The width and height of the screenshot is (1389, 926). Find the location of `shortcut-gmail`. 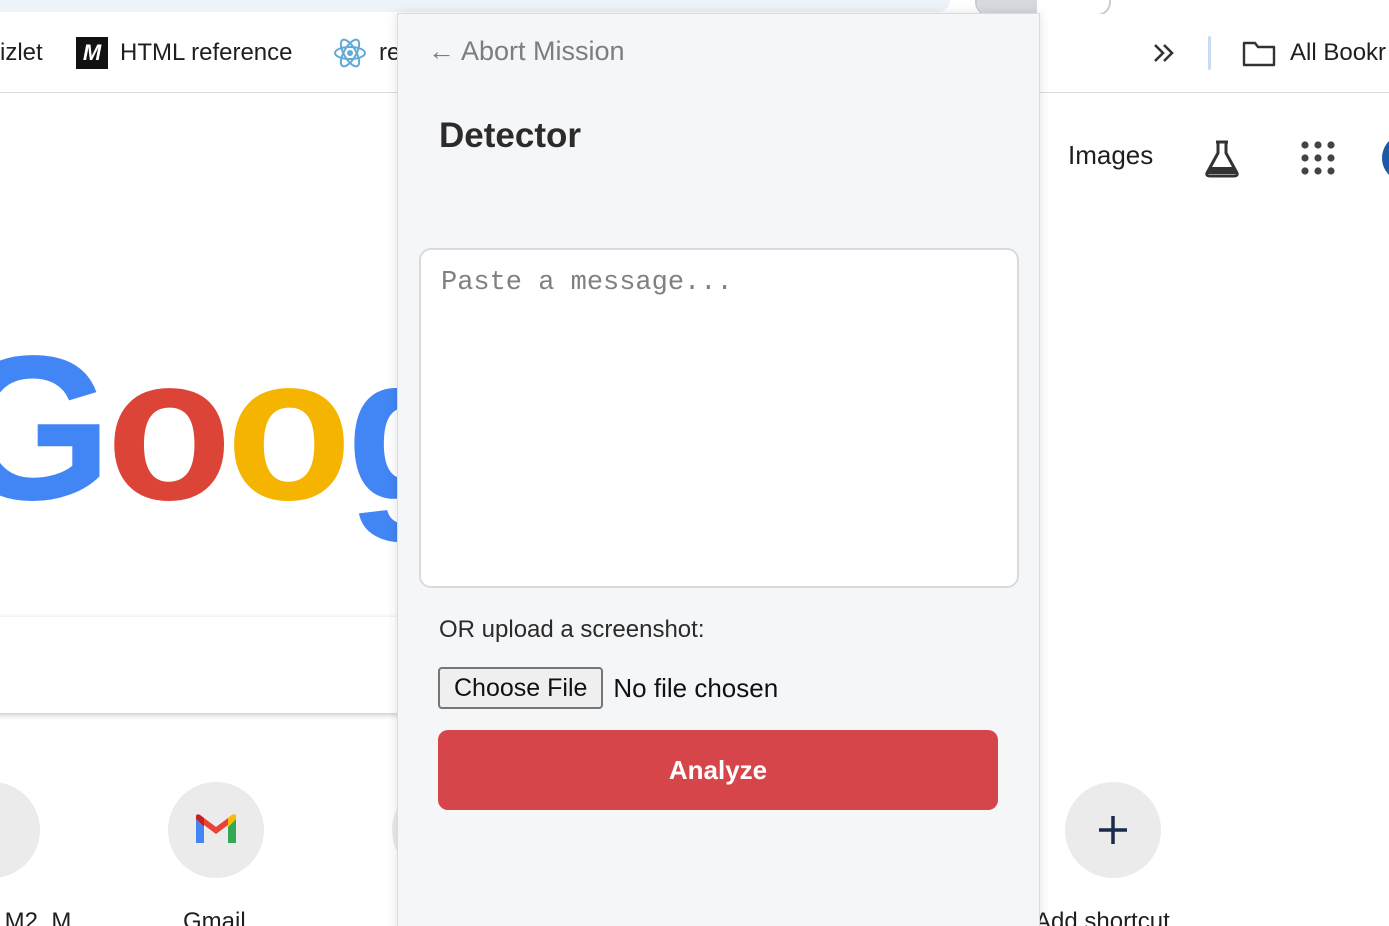

shortcut-gmail is located at coordinates (216, 830).